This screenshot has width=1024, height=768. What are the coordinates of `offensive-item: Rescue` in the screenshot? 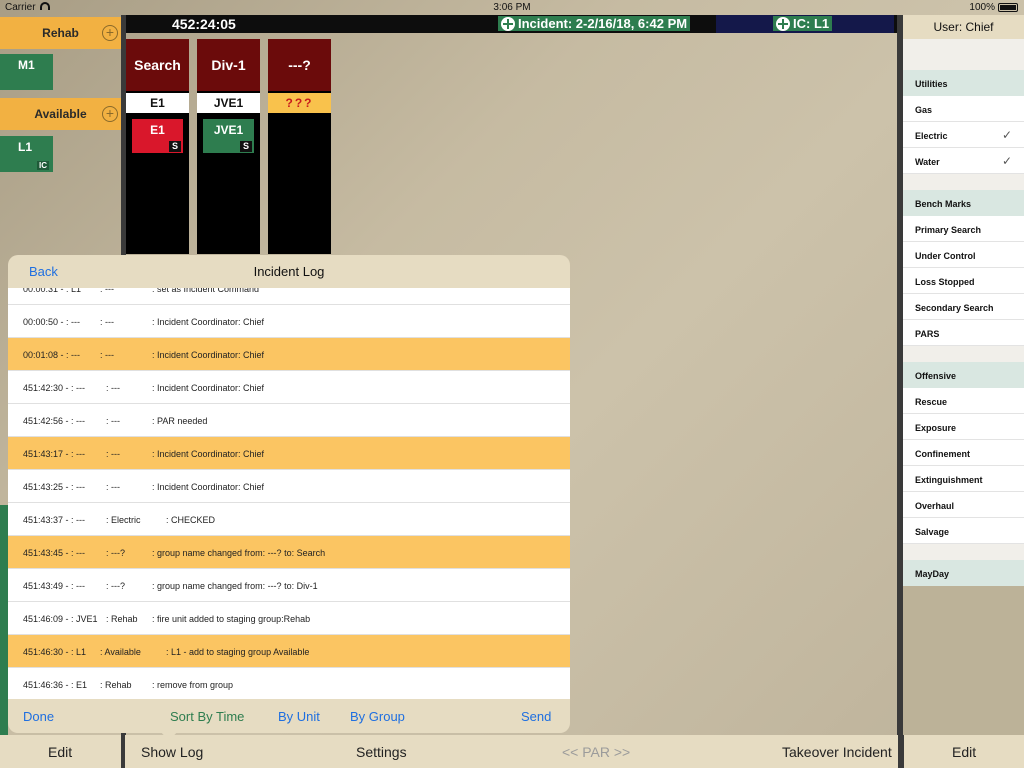 It's located at (963, 401).